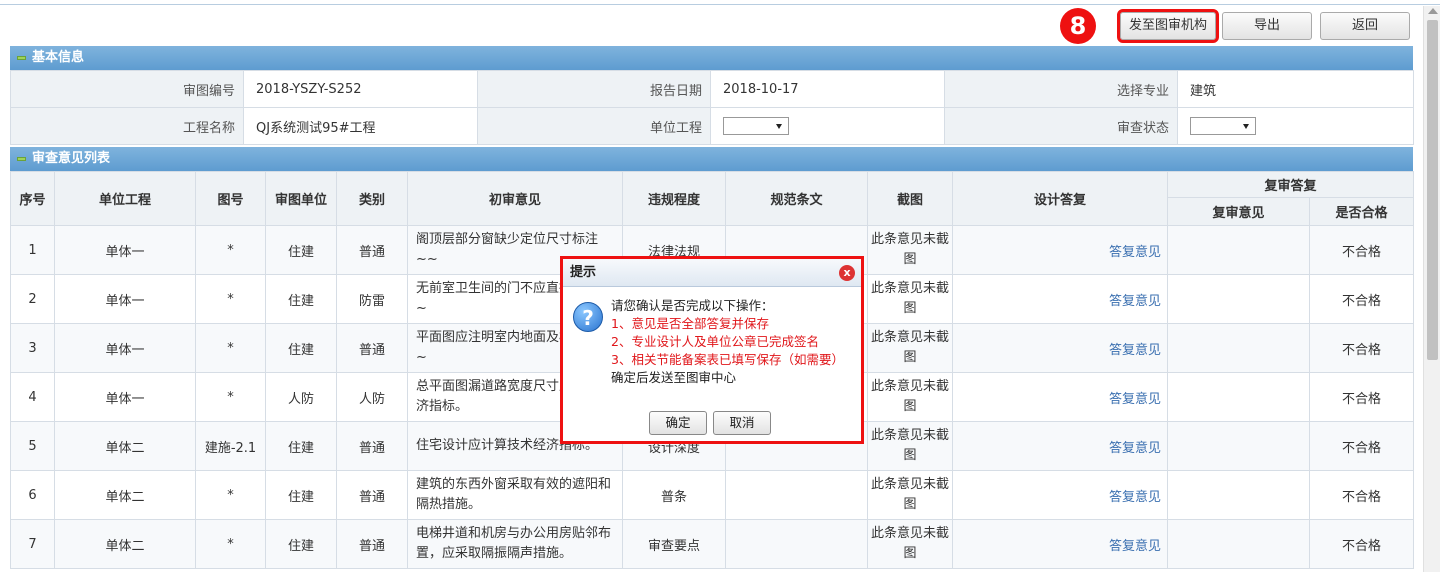 The image size is (1440, 572). Describe the element at coordinates (515, 544) in the screenshot. I see `row-opinion: 电梯井道和机房与办公用房贴邻布置，应采取隔振隔声措施。` at that location.